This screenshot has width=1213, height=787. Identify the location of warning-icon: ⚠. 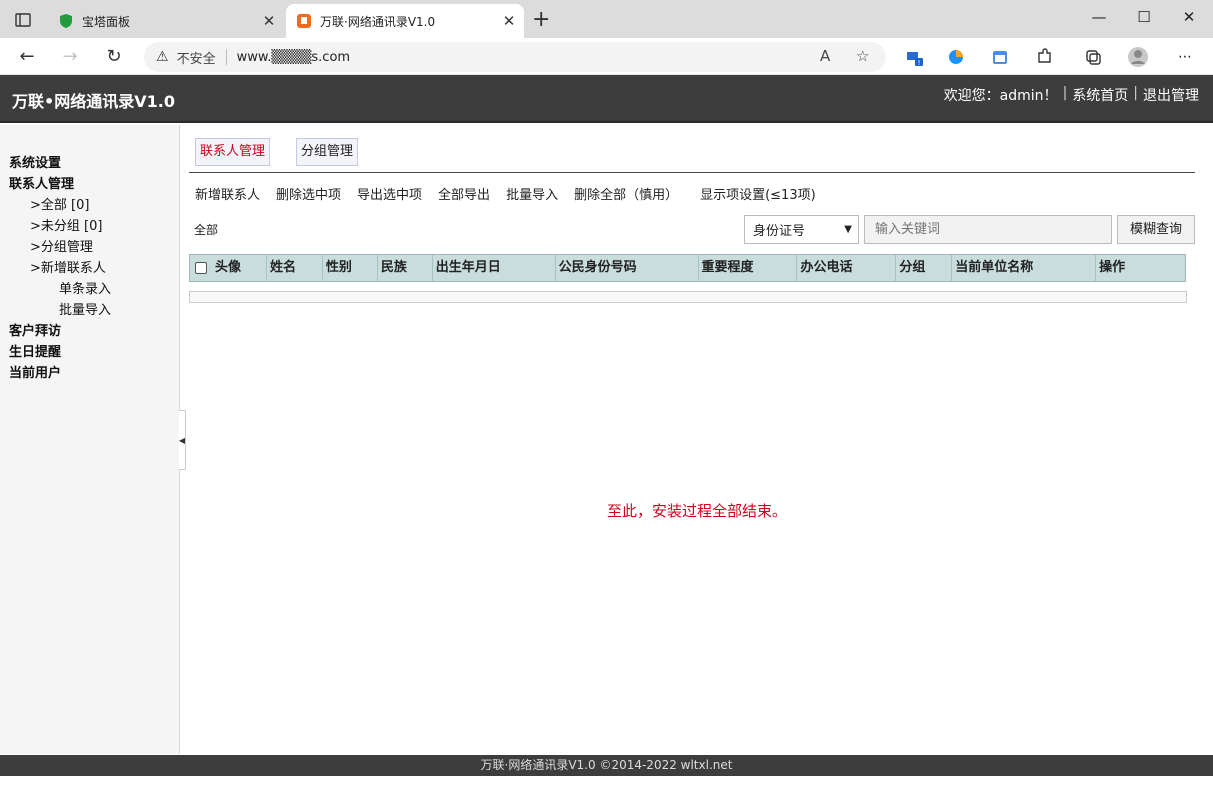
(162, 57).